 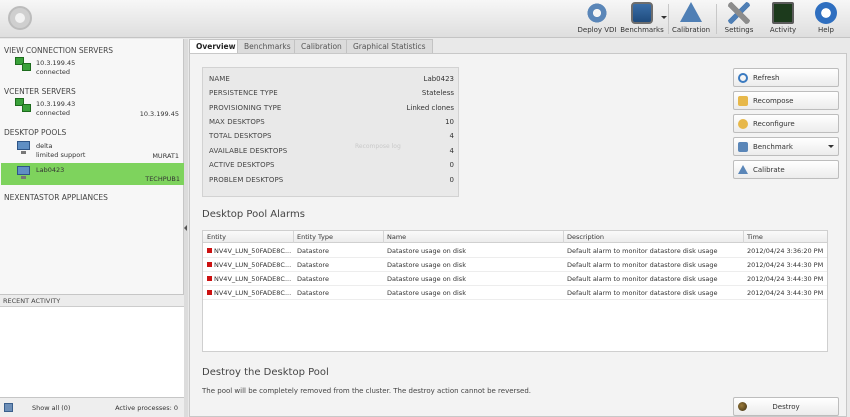 What do you see at coordinates (92, 351) in the screenshot?
I see `recent-activity-panel: RECENT ACTIVITY` at bounding box center [92, 351].